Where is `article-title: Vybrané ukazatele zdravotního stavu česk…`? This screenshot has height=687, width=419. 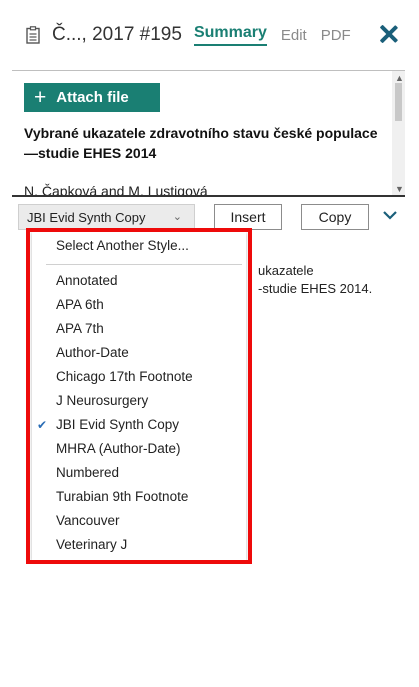
article-title: Vybrané ukazatele zdravotního stavu česk… is located at coordinates (201, 143).